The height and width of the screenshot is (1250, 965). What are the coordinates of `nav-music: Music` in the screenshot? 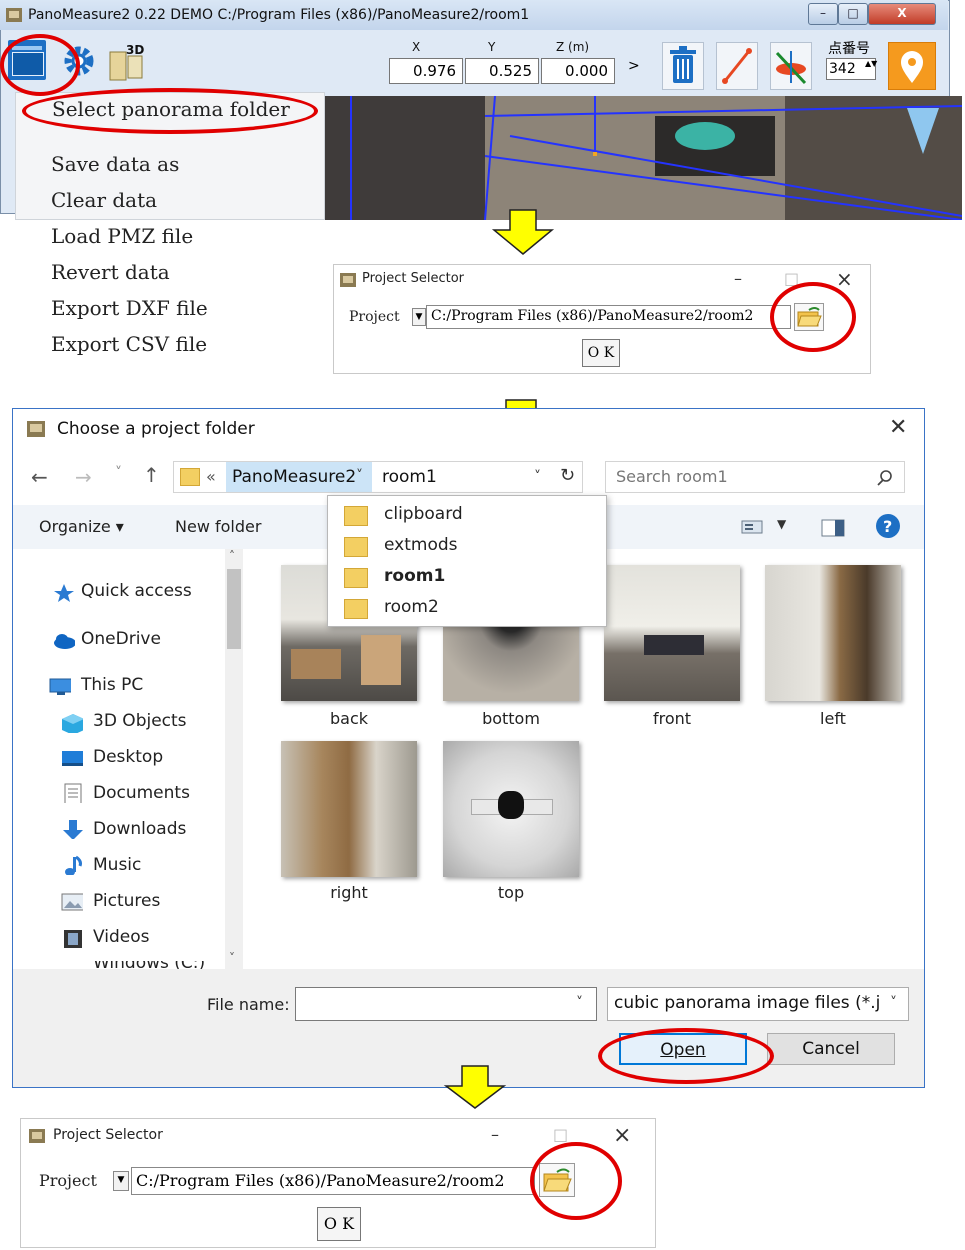 It's located at (117, 865).